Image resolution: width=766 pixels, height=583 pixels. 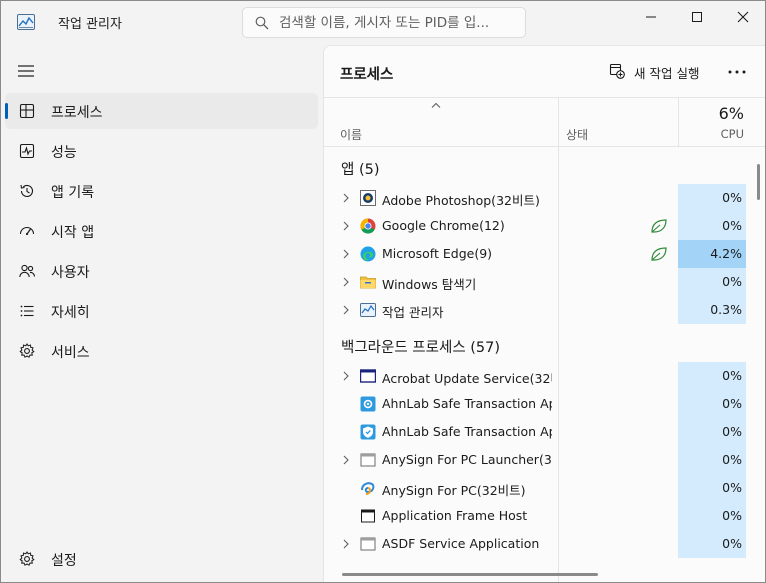 I want to click on minimize-button, so click(x=651, y=17).